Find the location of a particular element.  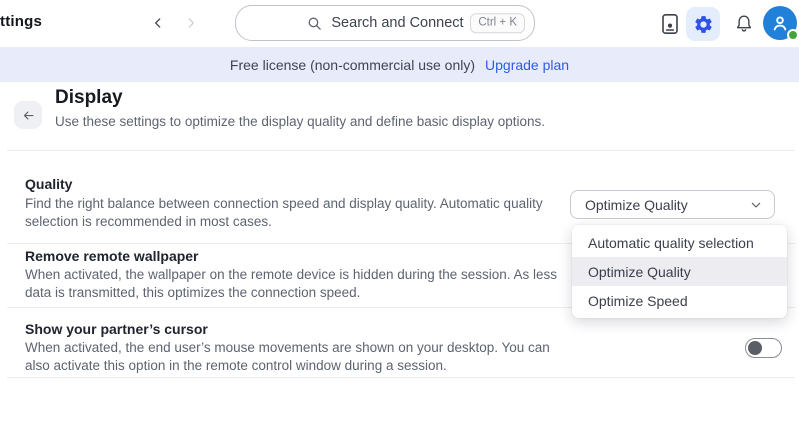

nav-forward-button is located at coordinates (191, 23).